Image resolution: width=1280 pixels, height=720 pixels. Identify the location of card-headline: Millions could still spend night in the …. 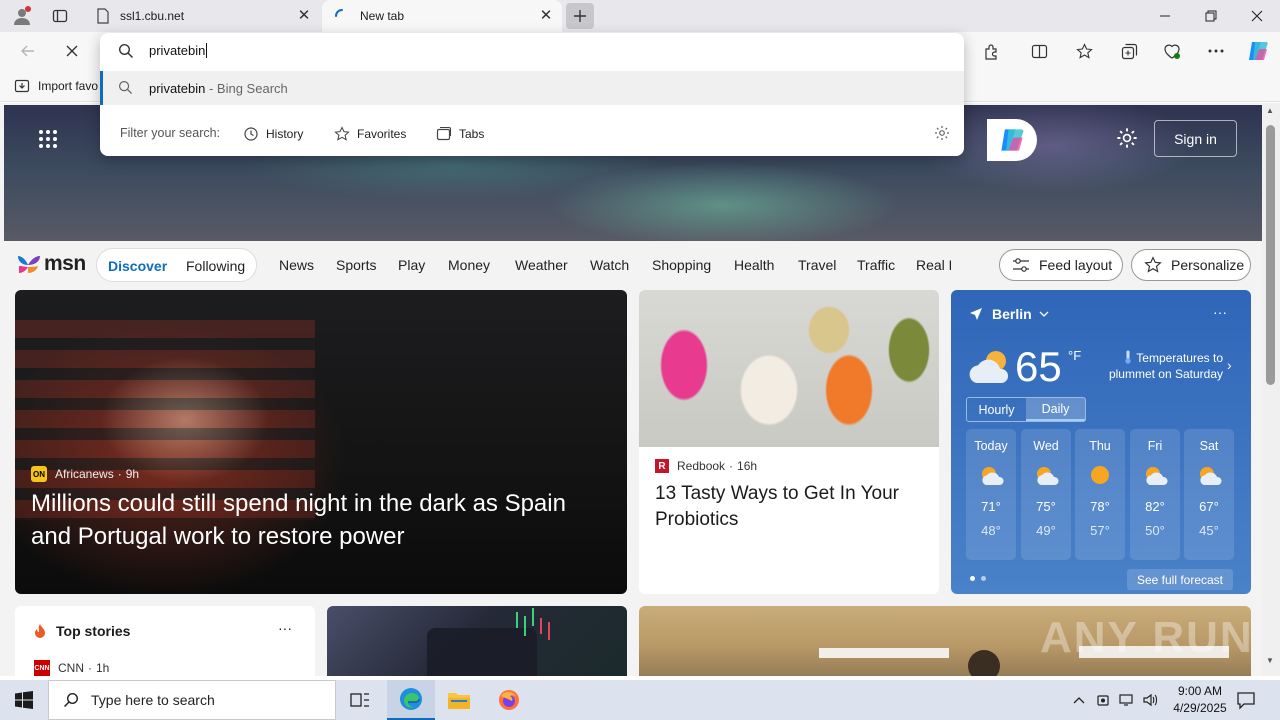
(321, 520).